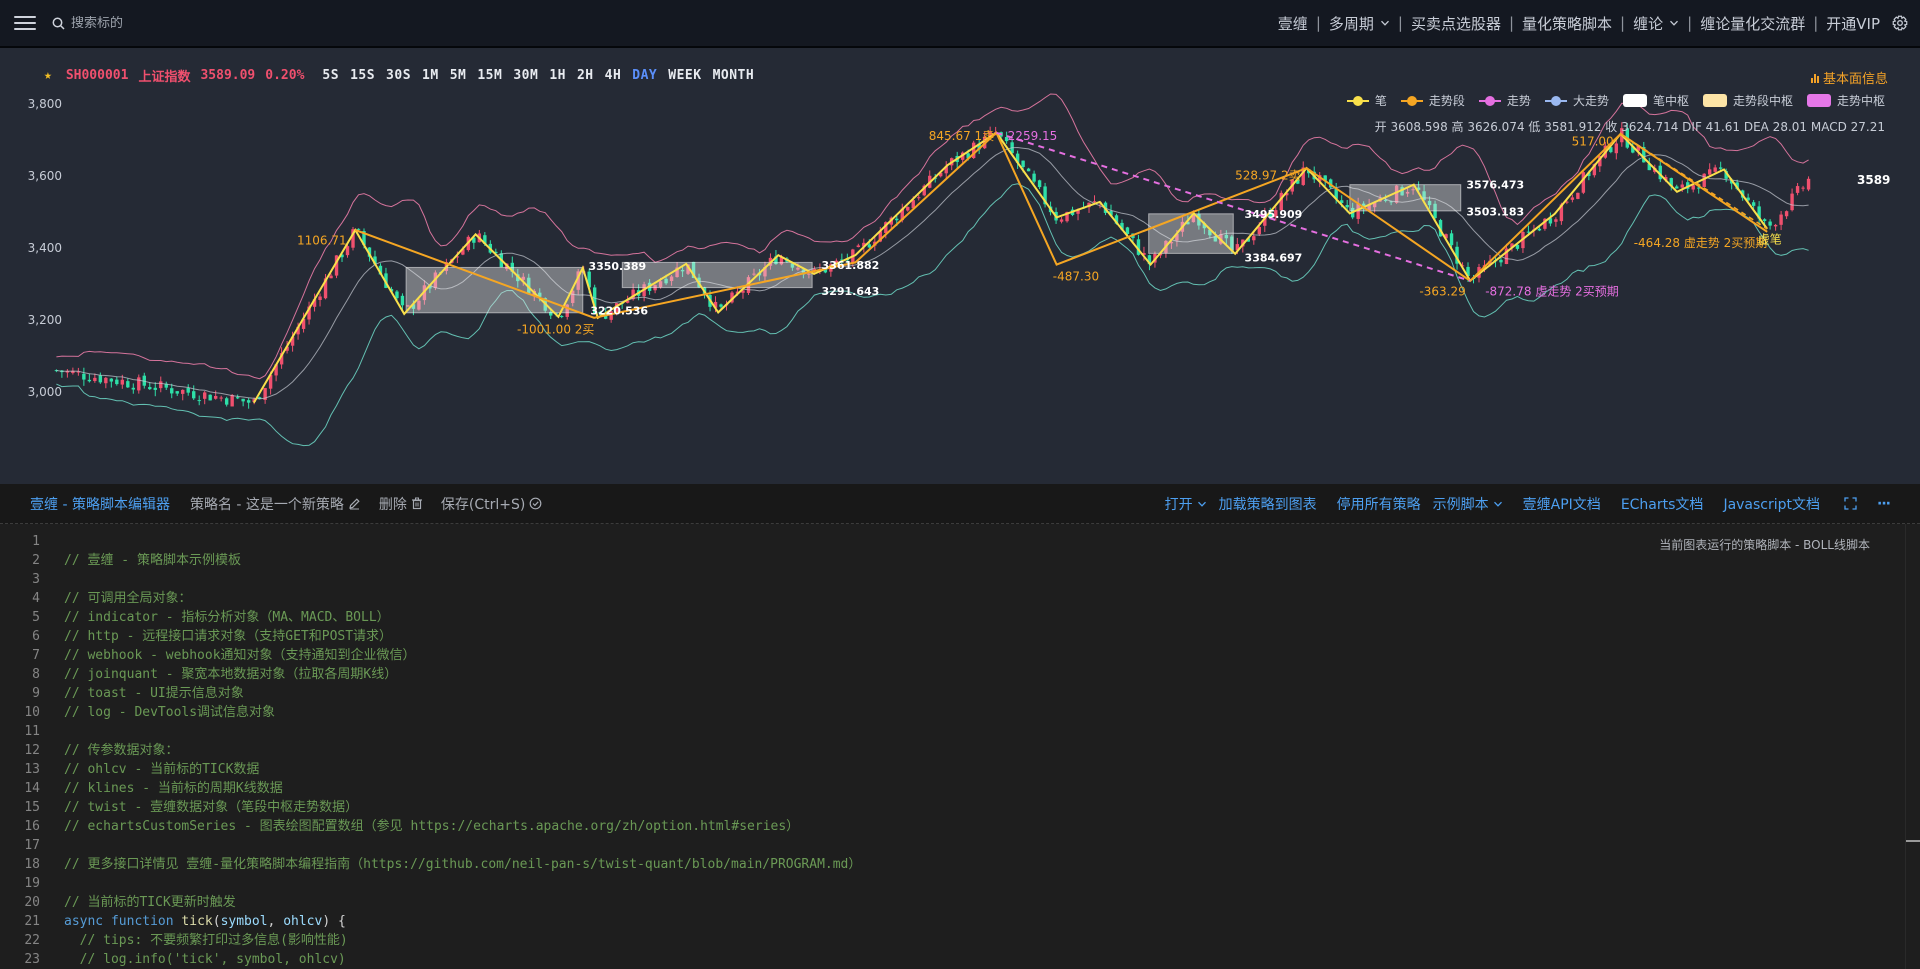 The image size is (1920, 969). I want to click on strategy-name-button: 策略名 - 这是一个新策略, so click(275, 504).